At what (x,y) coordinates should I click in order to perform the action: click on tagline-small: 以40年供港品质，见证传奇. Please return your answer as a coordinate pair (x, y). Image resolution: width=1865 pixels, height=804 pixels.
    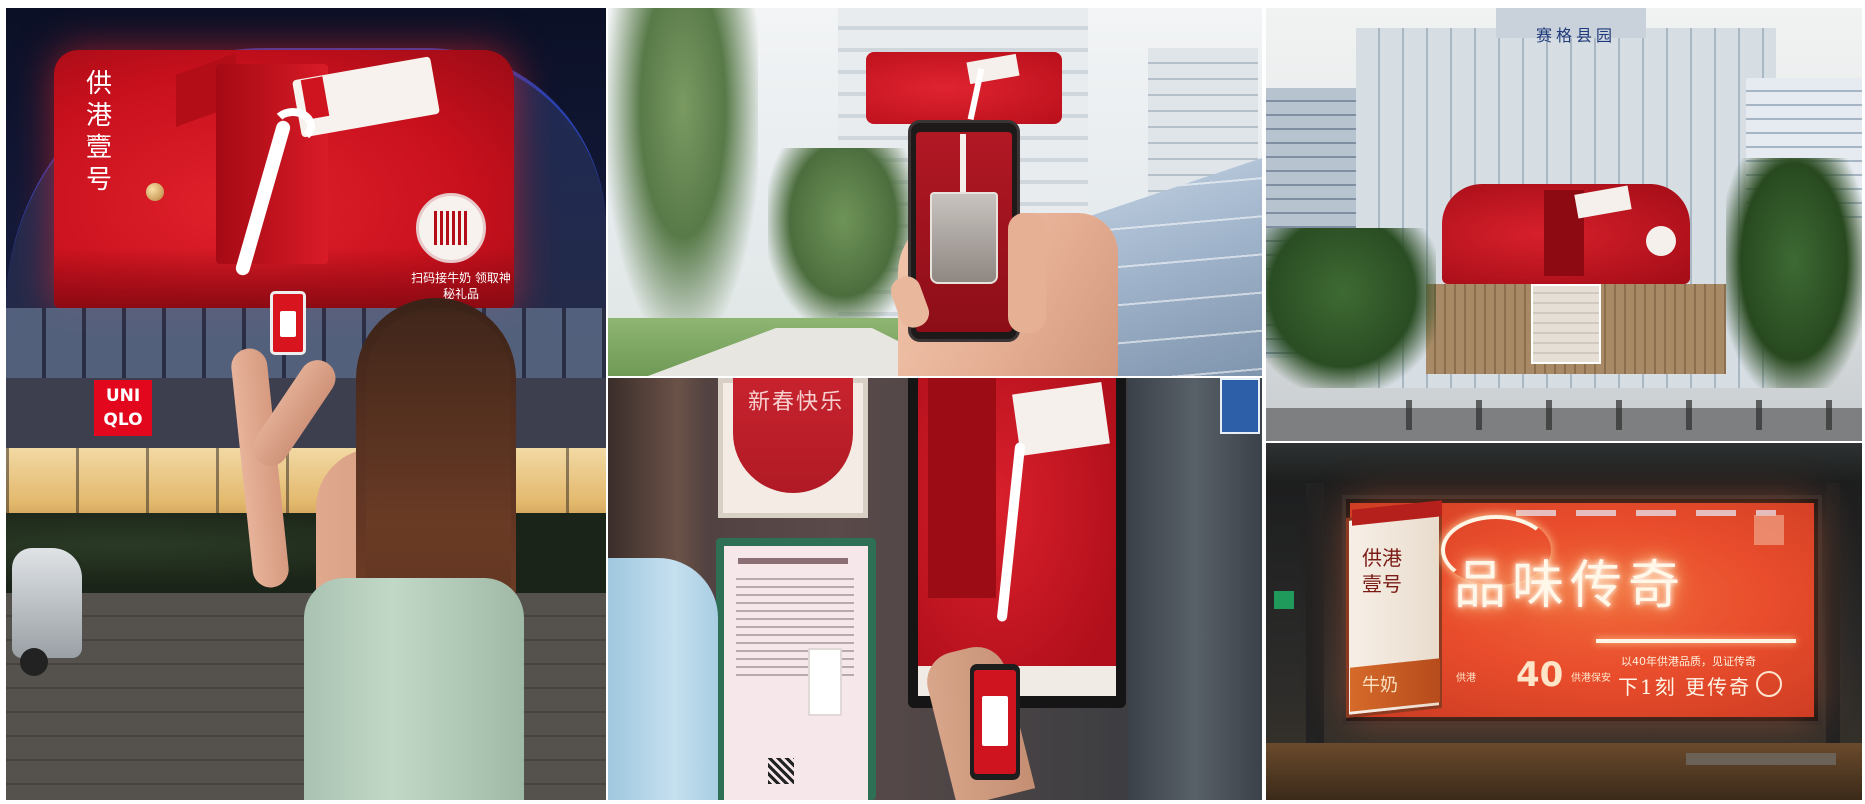
    Looking at the image, I should click on (1688, 661).